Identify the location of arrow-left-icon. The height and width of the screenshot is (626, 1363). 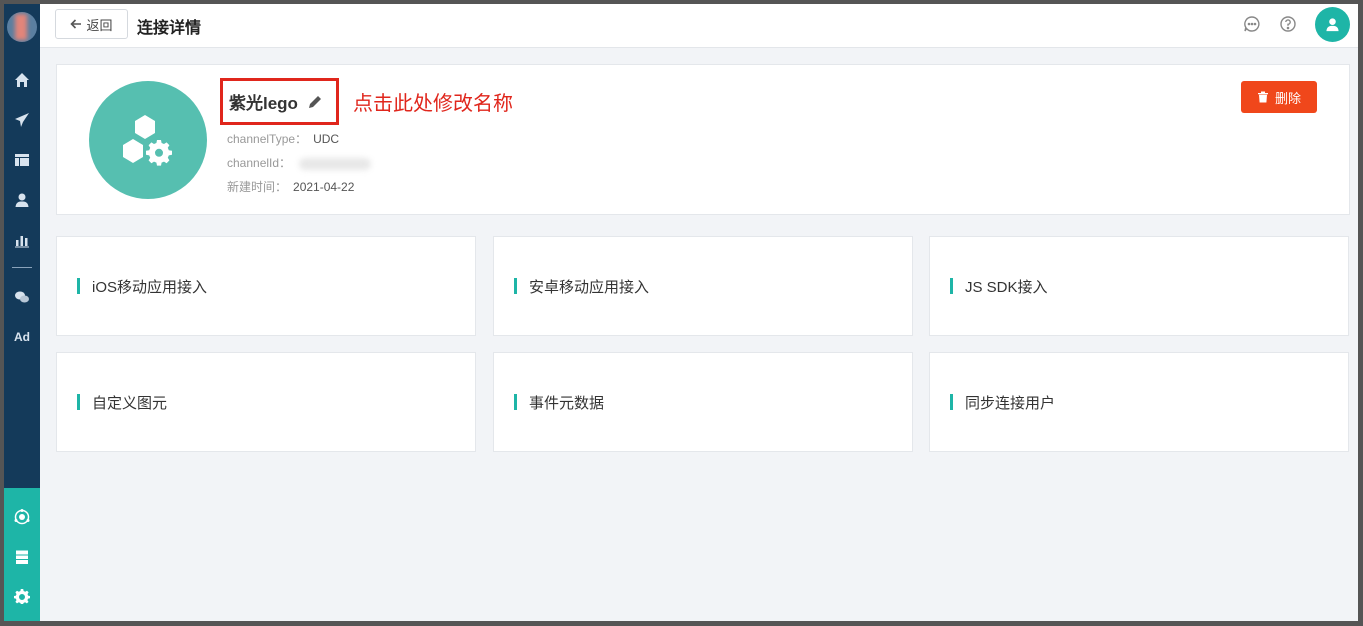
(76, 24).